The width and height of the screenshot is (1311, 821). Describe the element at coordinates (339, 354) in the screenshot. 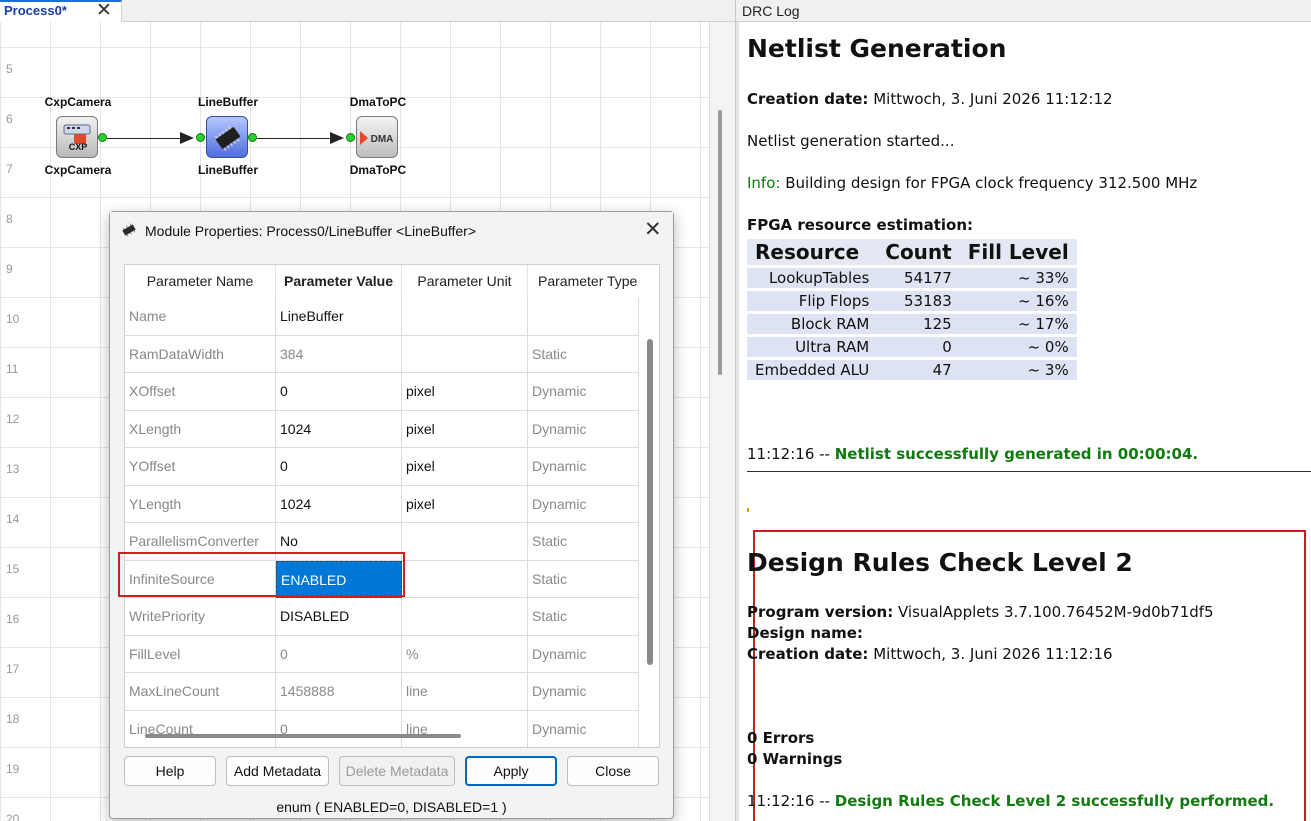

I see `parameter-value-cell: 384` at that location.